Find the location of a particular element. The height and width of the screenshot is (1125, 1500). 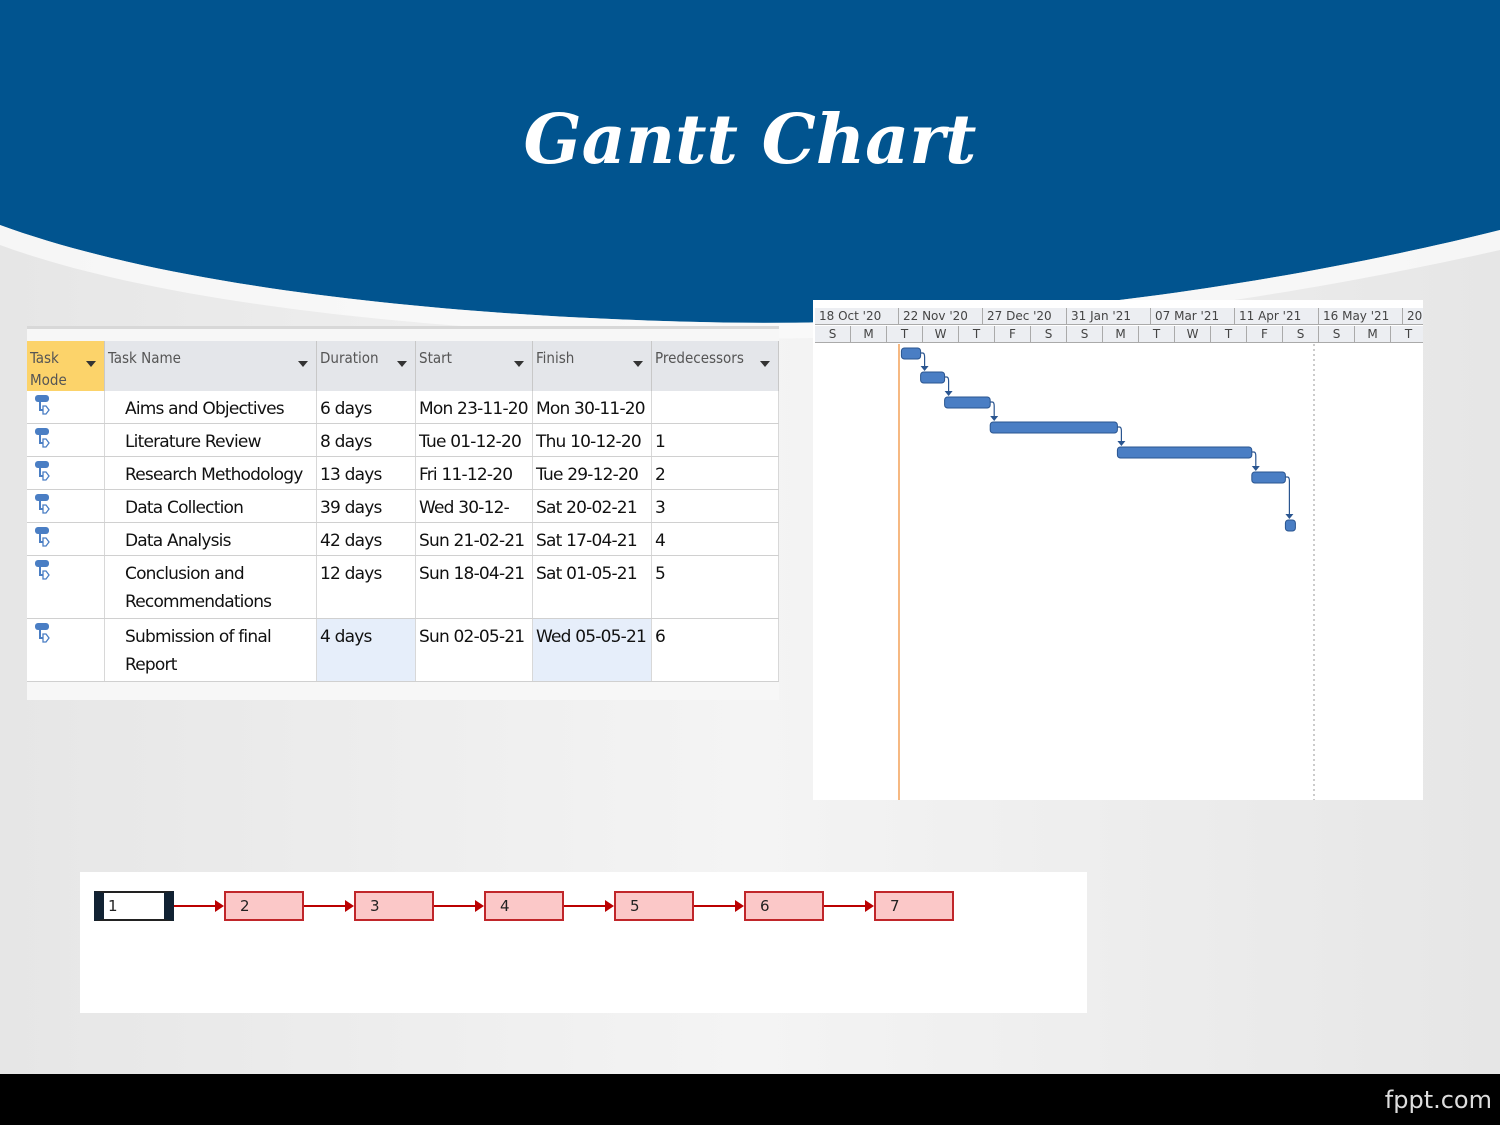

slide-title: Gantt Chart is located at coordinates (750, 140).